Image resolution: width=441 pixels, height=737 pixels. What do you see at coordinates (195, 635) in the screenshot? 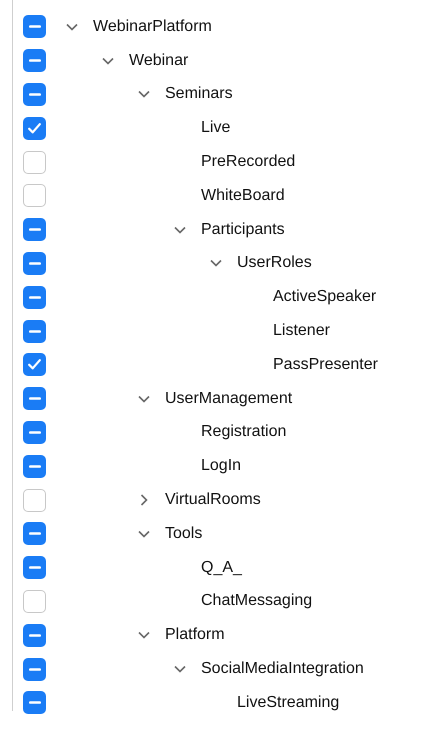
I see `tree-item-label: Platform` at bounding box center [195, 635].